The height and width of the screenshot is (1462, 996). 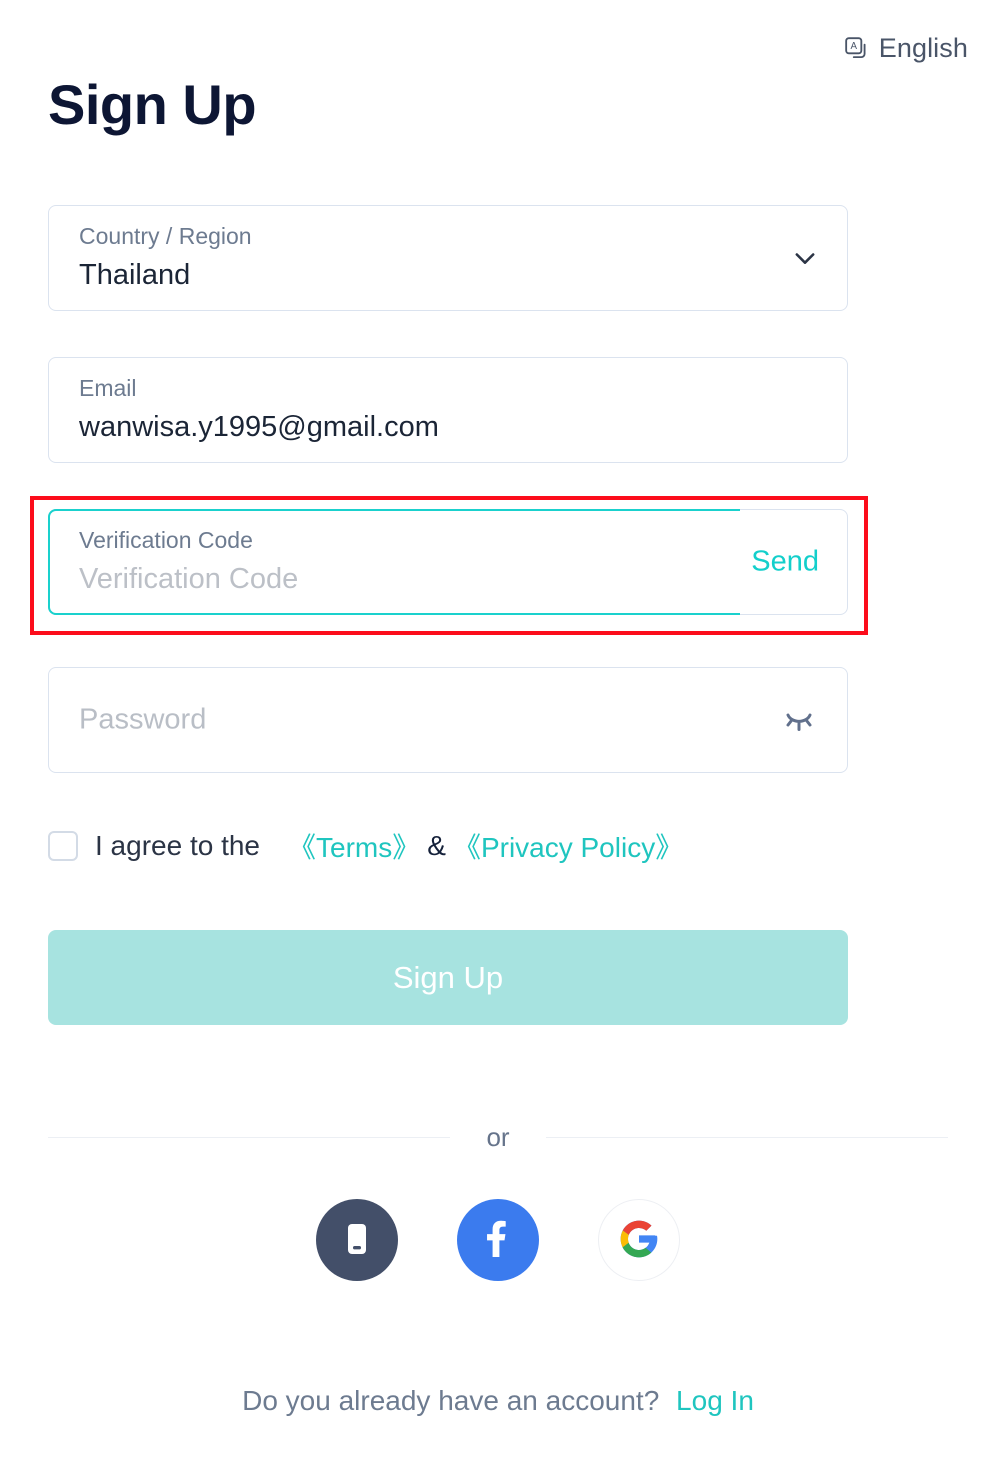 What do you see at coordinates (108, 388) in the screenshot?
I see `email-label: Email` at bounding box center [108, 388].